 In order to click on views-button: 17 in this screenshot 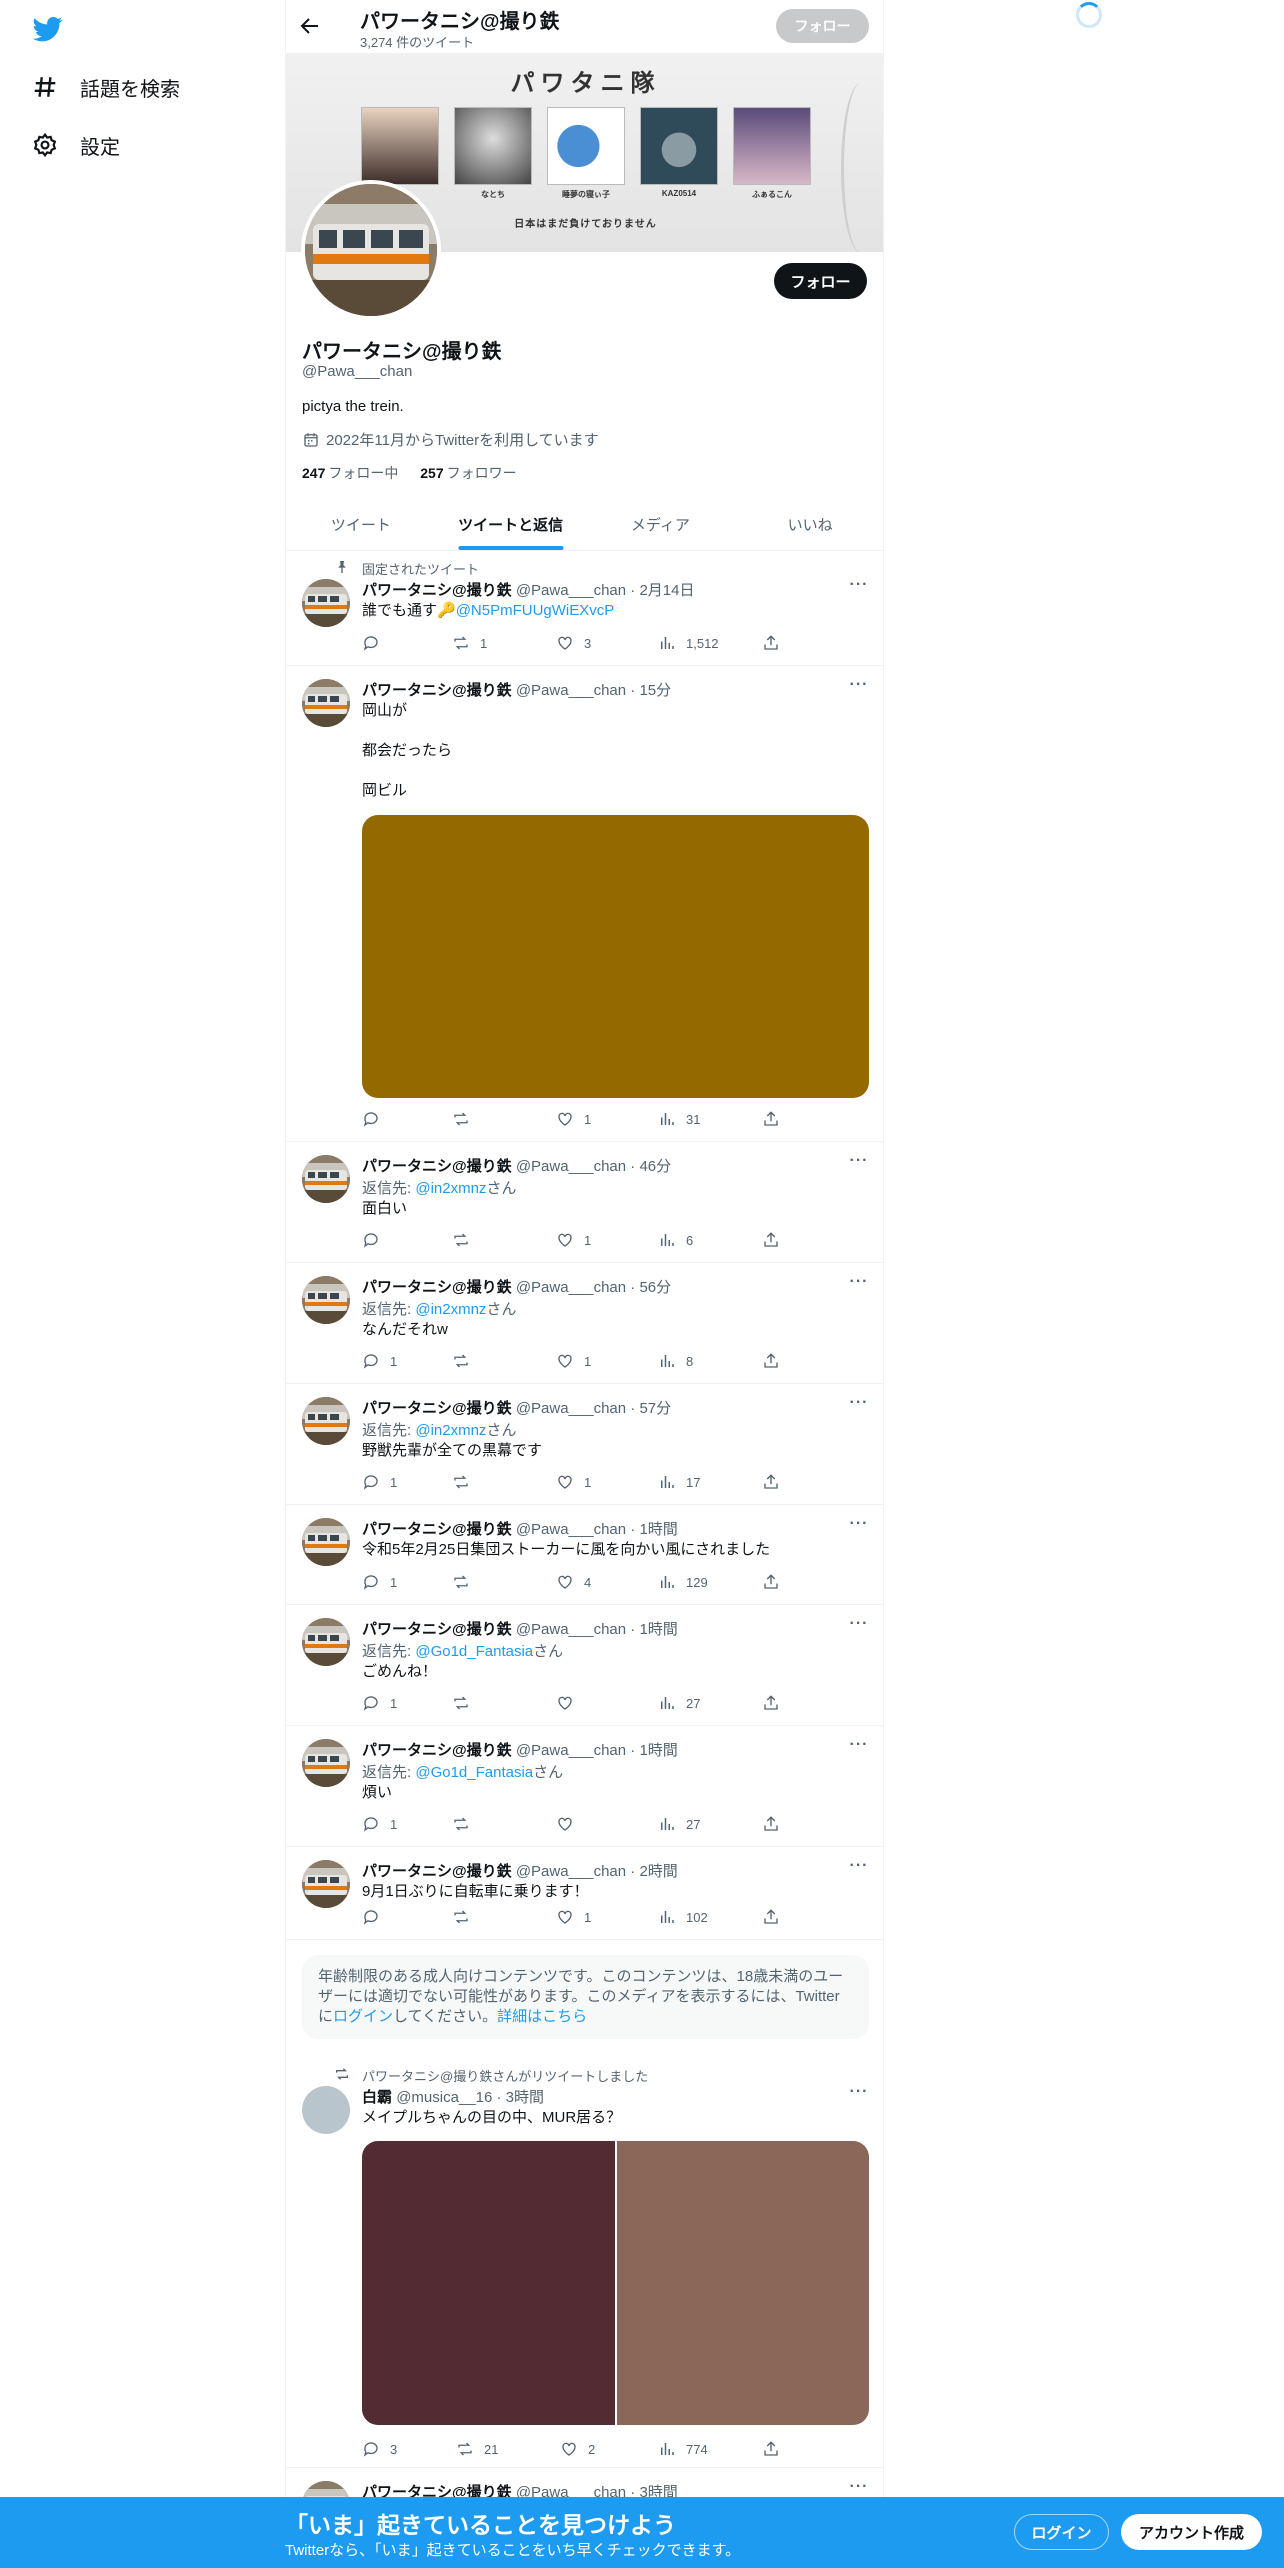, I will do `click(679, 1482)`.